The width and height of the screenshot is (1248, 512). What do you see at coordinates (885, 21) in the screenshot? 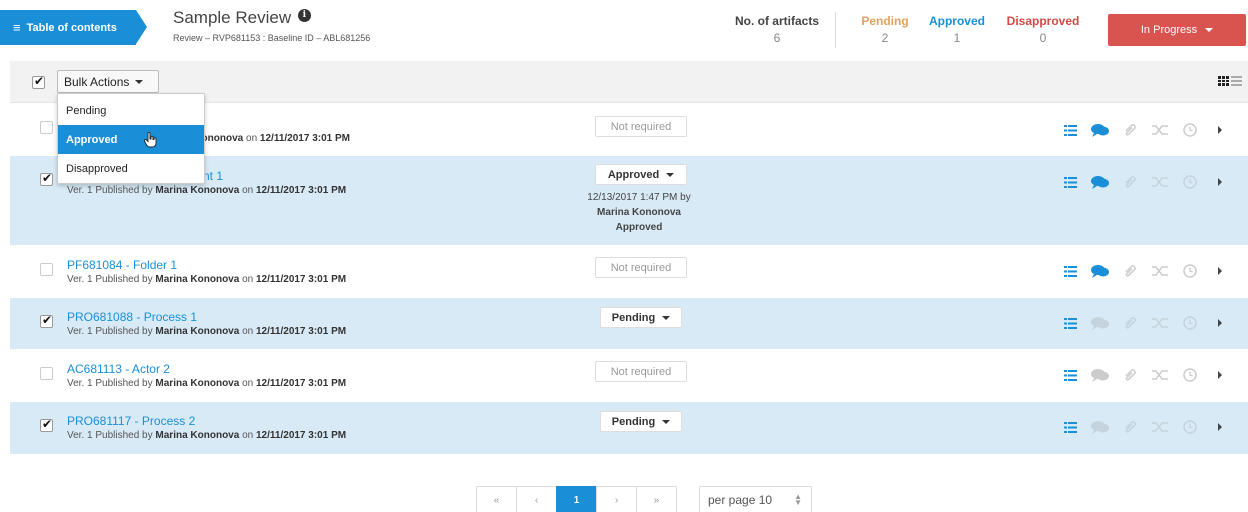
I see `pending-label: Pending` at bounding box center [885, 21].